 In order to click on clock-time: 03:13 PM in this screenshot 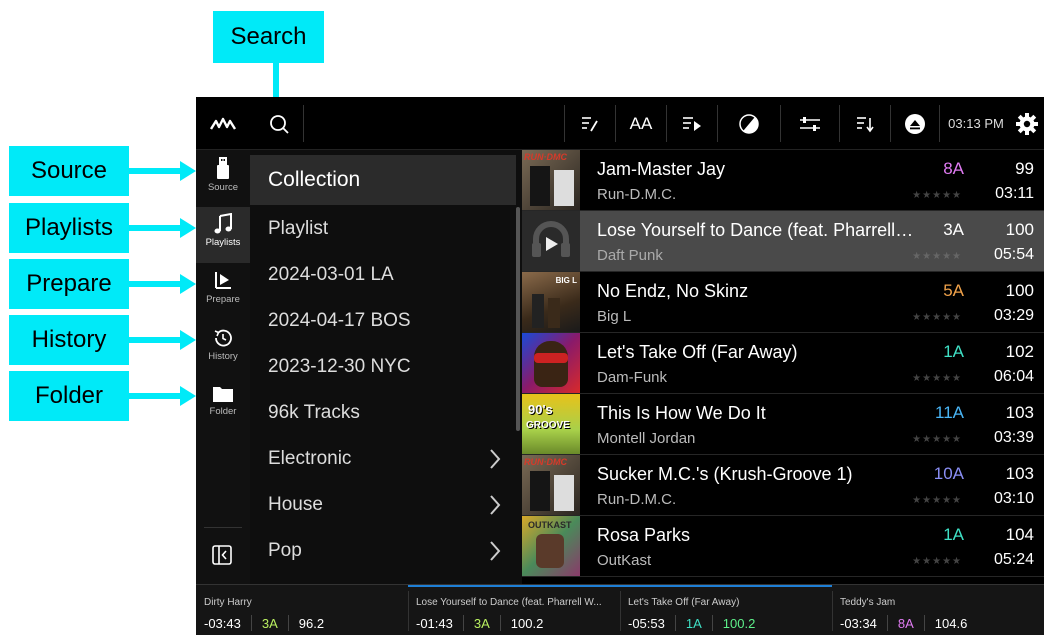, I will do `click(976, 123)`.